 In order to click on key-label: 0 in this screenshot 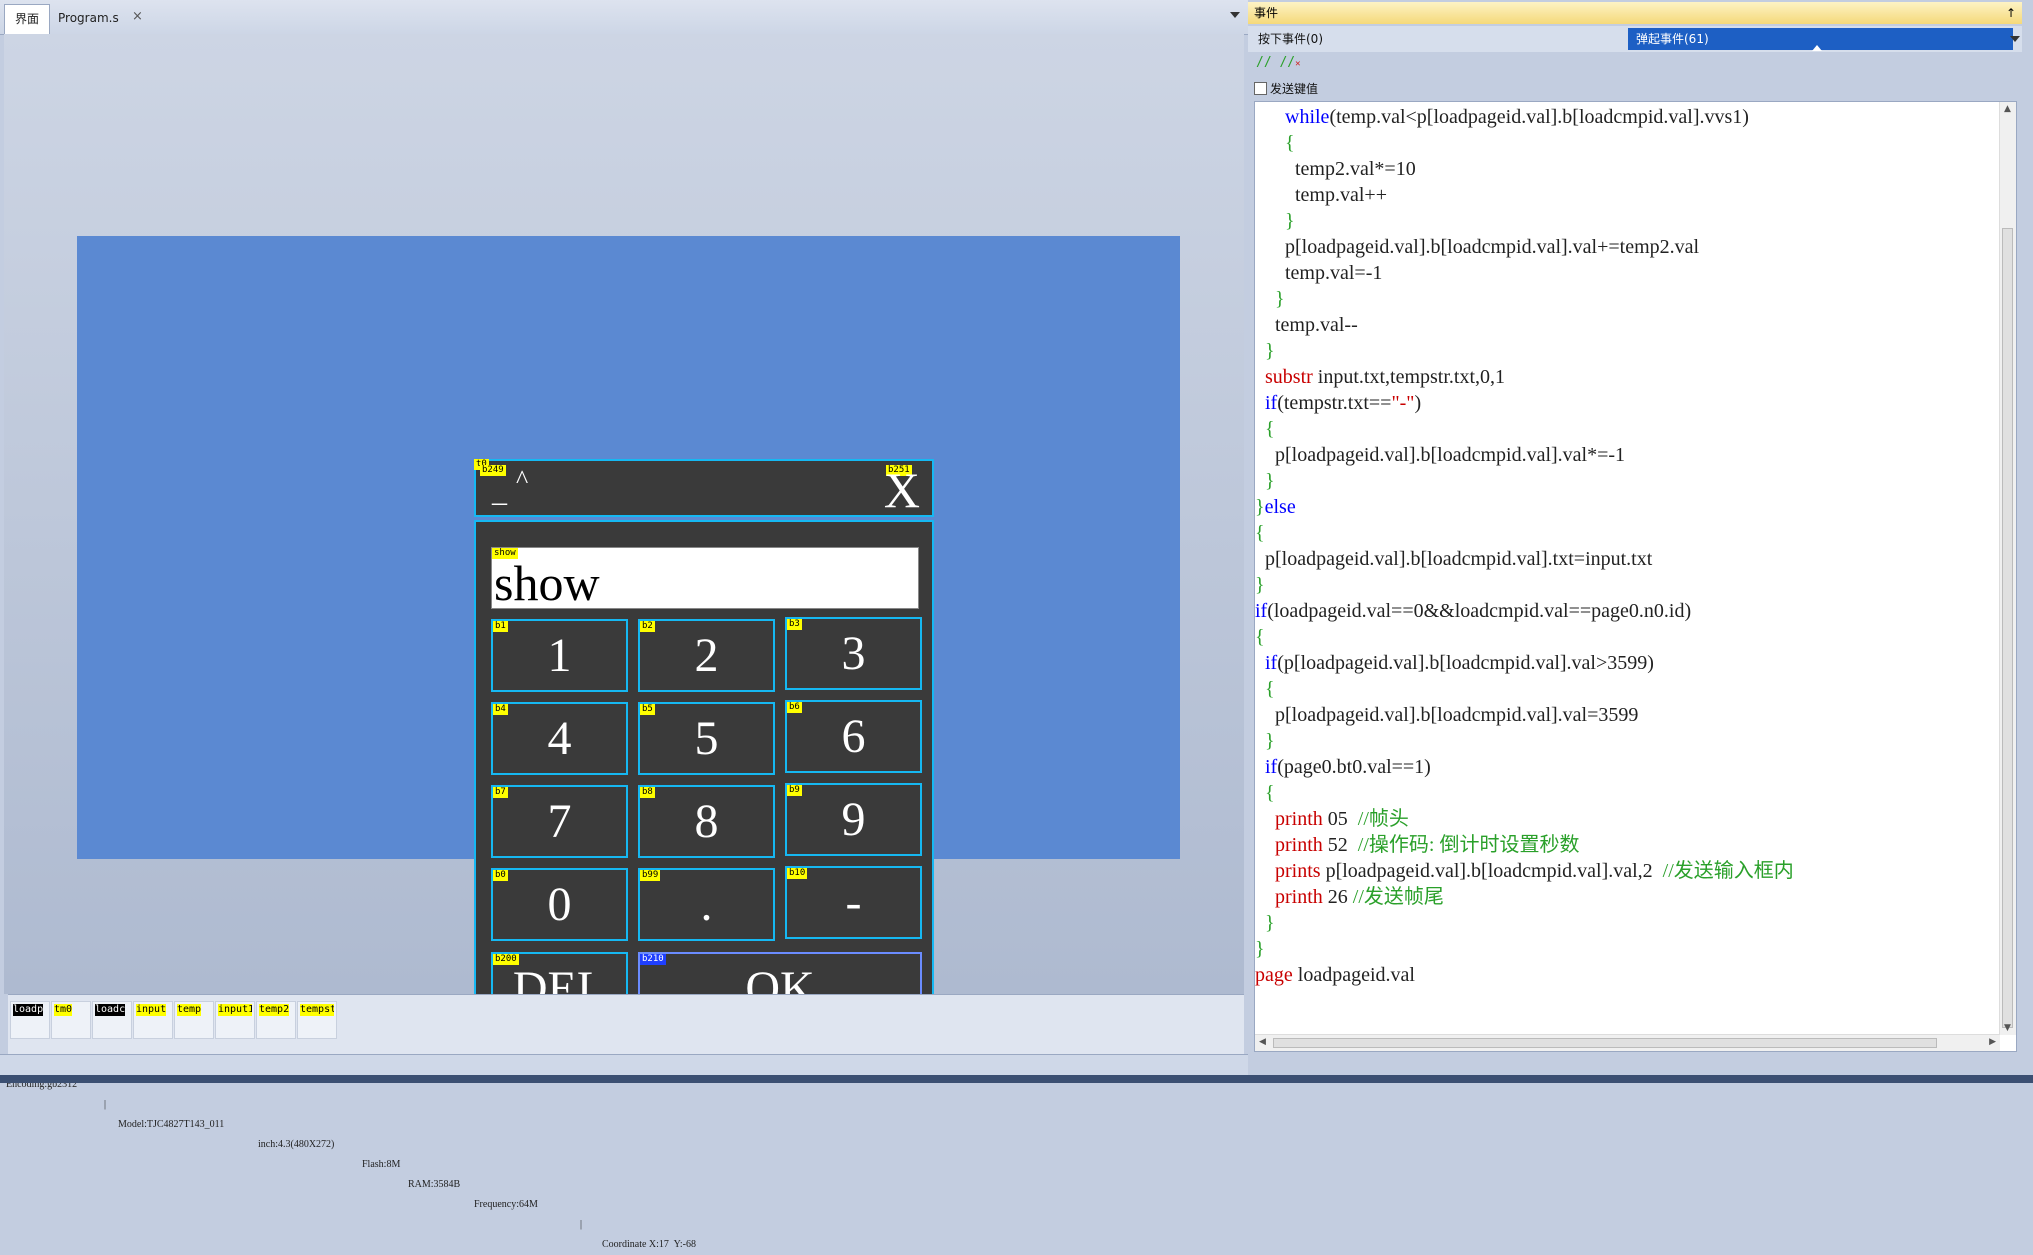, I will do `click(559, 904)`.